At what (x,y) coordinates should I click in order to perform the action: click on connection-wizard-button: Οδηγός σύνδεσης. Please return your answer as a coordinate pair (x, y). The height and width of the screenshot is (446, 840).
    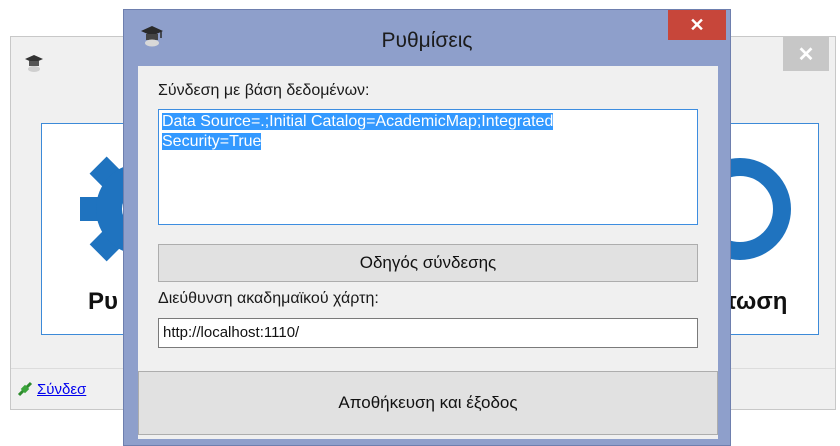
    Looking at the image, I should click on (428, 263).